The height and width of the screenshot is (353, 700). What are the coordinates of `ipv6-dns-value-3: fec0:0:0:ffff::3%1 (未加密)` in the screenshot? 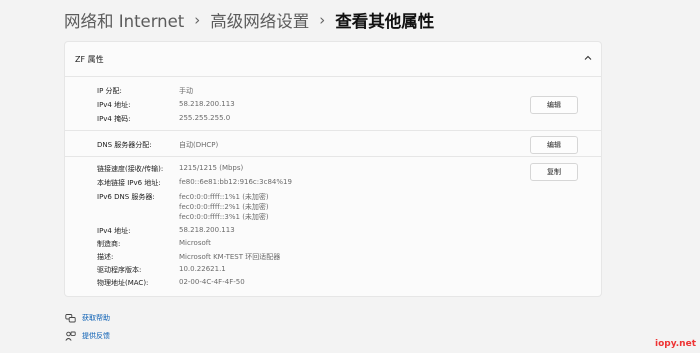 It's located at (224, 217).